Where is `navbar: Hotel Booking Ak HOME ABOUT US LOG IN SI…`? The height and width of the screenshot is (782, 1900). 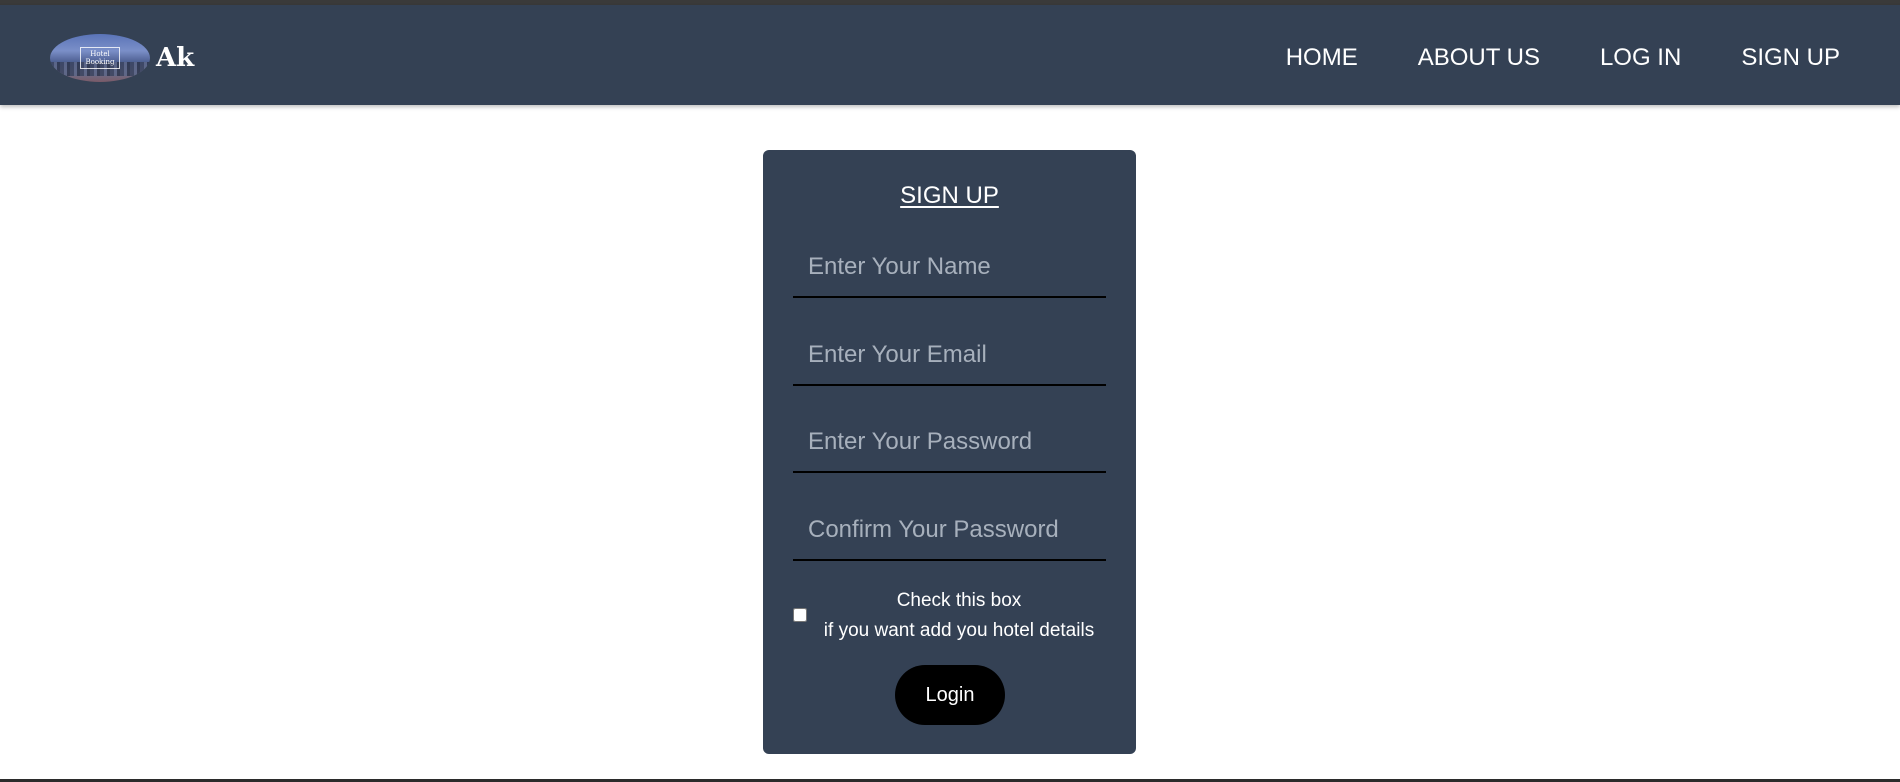
navbar: Hotel Booking Ak HOME ABOUT US LOG IN SI… is located at coordinates (950, 55).